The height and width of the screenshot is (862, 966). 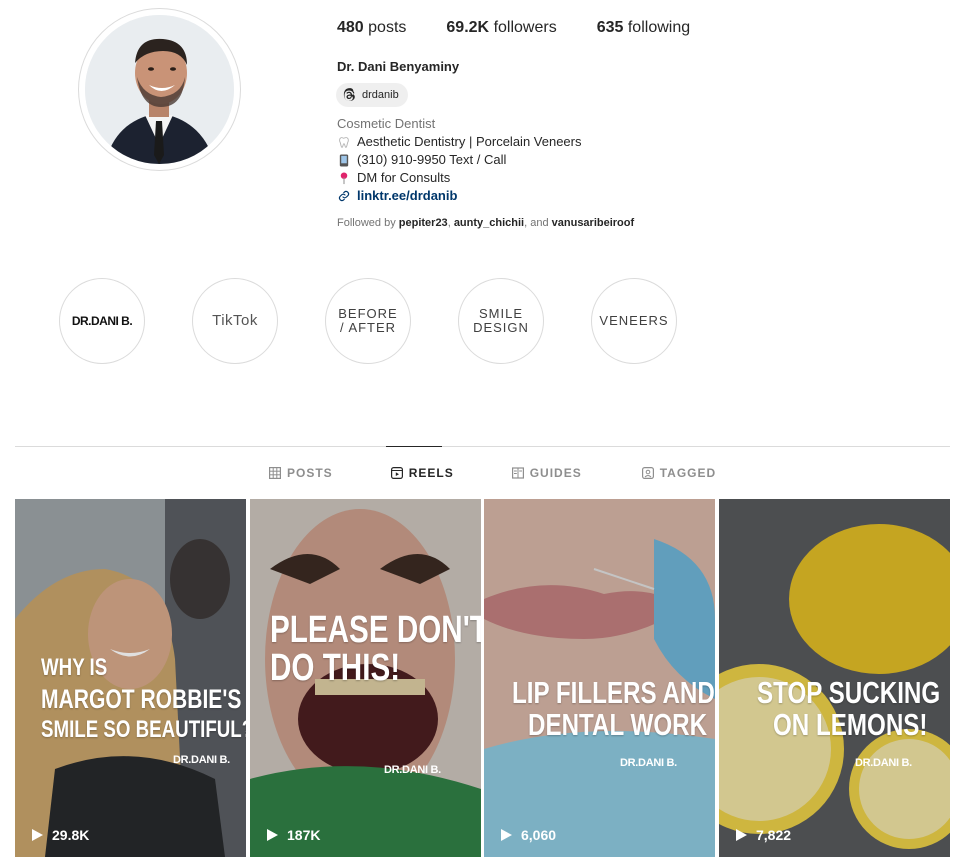 I want to click on highlight-dr-dani-b: DR.DANI B., so click(x=102, y=321).